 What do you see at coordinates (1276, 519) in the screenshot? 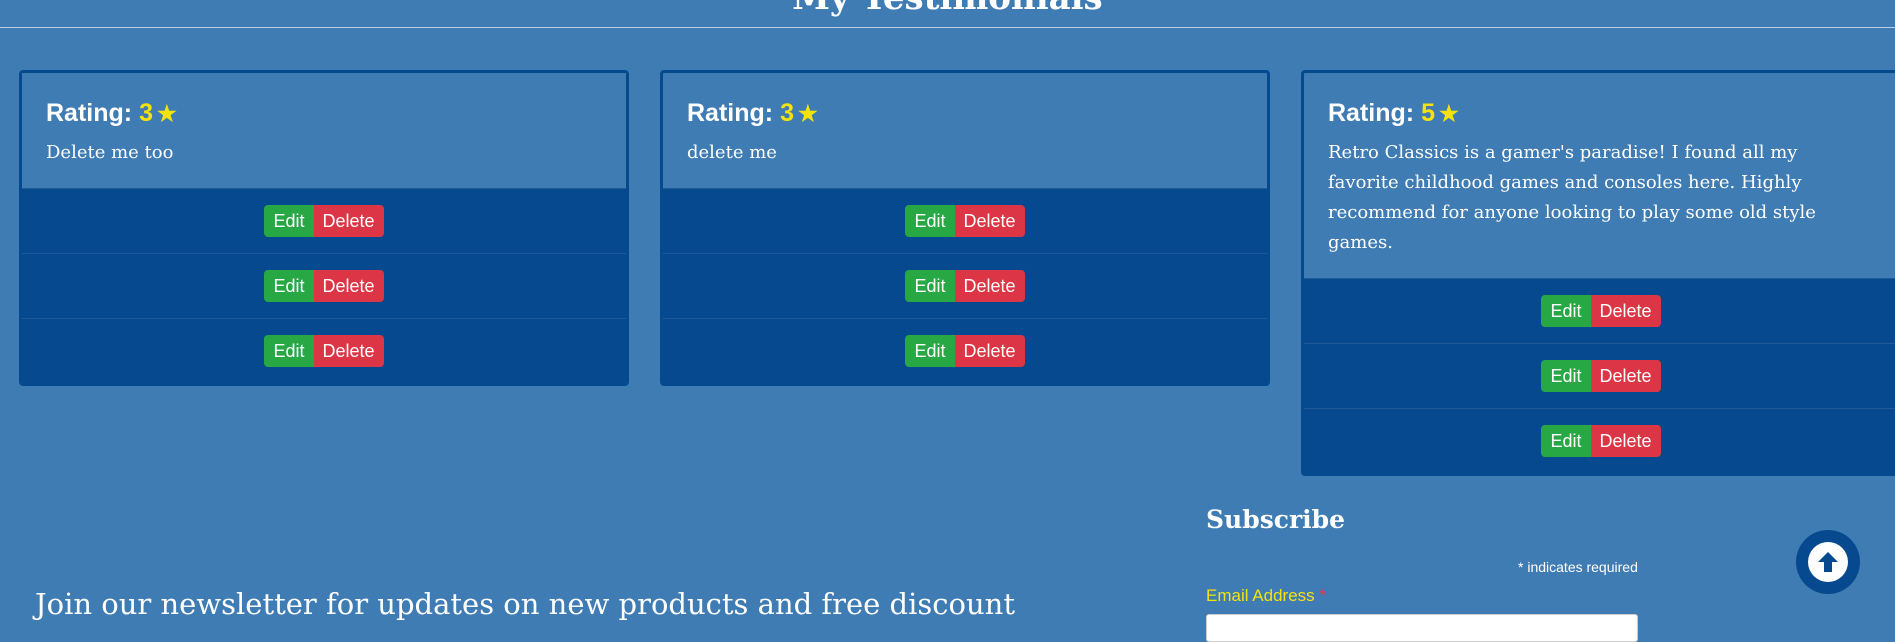
I see `subscribe-title: Subscribe` at bounding box center [1276, 519].